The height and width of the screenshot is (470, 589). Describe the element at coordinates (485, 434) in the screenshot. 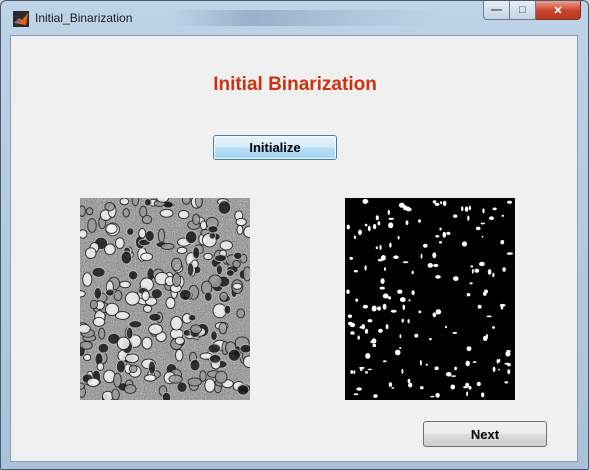

I see `next-button: Next` at that location.